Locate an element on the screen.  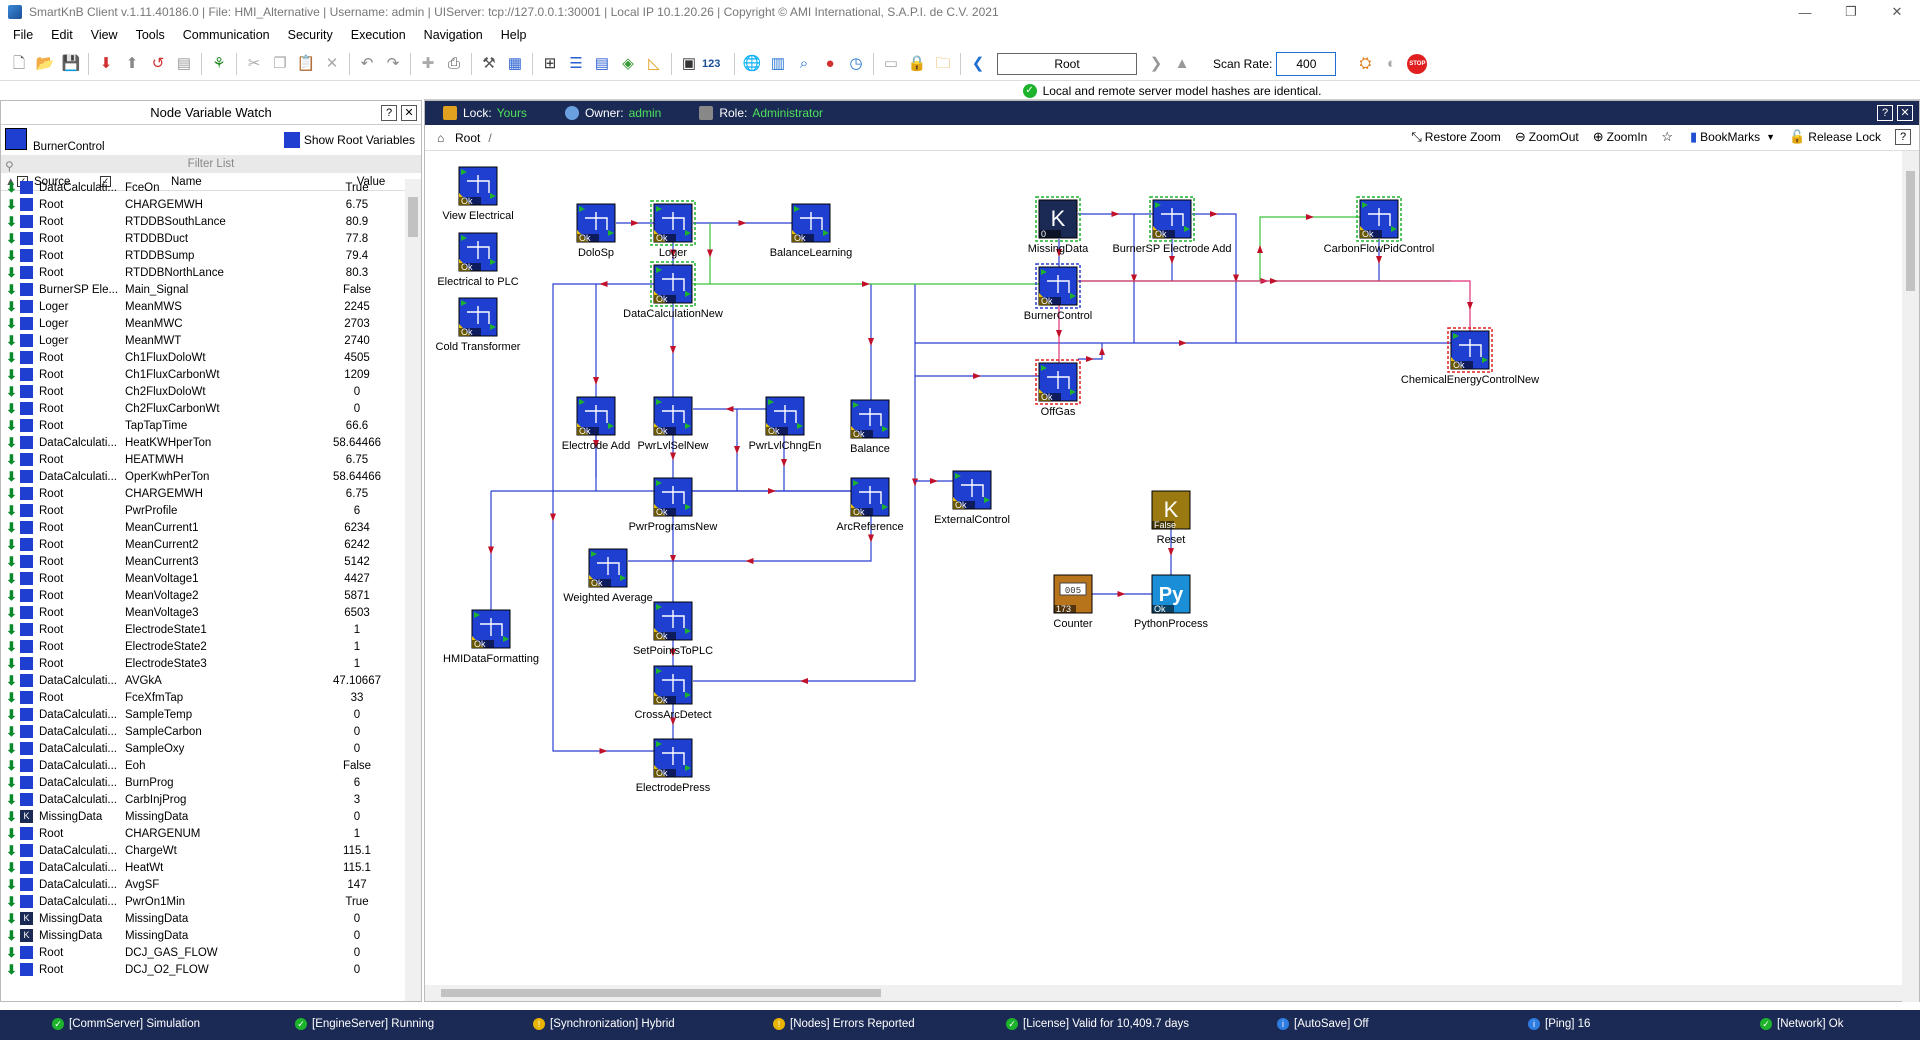
restore-zoom-button: ⤡ Restore Zoom is located at coordinates (1455, 137).